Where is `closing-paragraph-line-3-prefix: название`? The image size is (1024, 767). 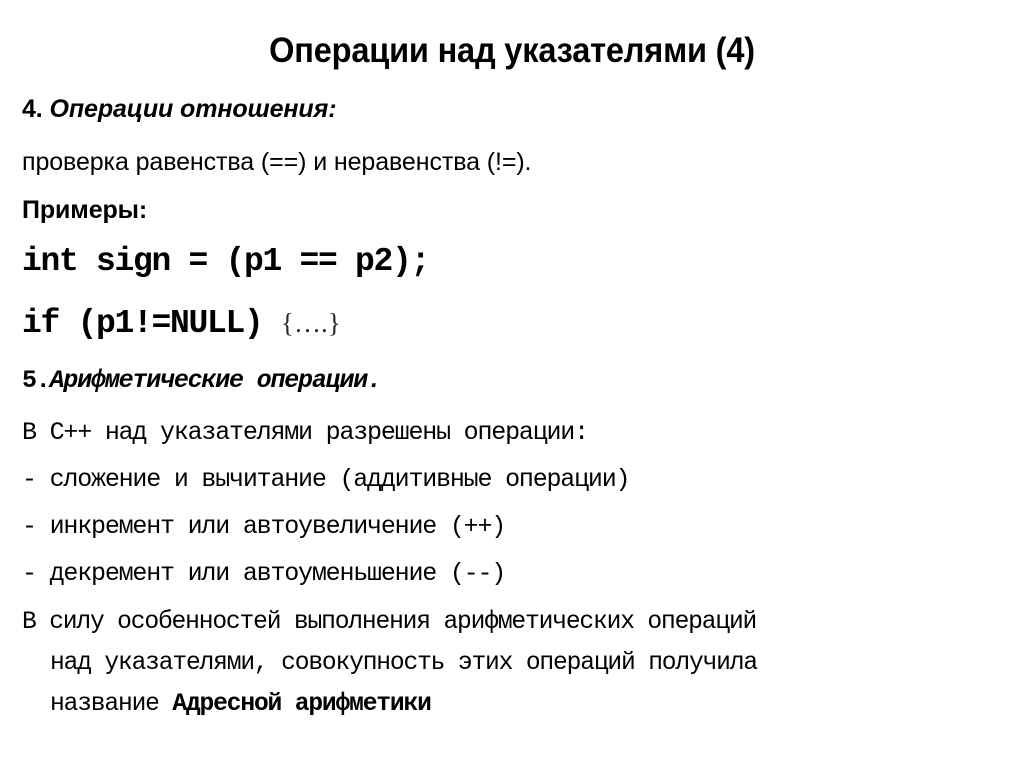
closing-paragraph-line-3-prefix: название is located at coordinates (111, 703).